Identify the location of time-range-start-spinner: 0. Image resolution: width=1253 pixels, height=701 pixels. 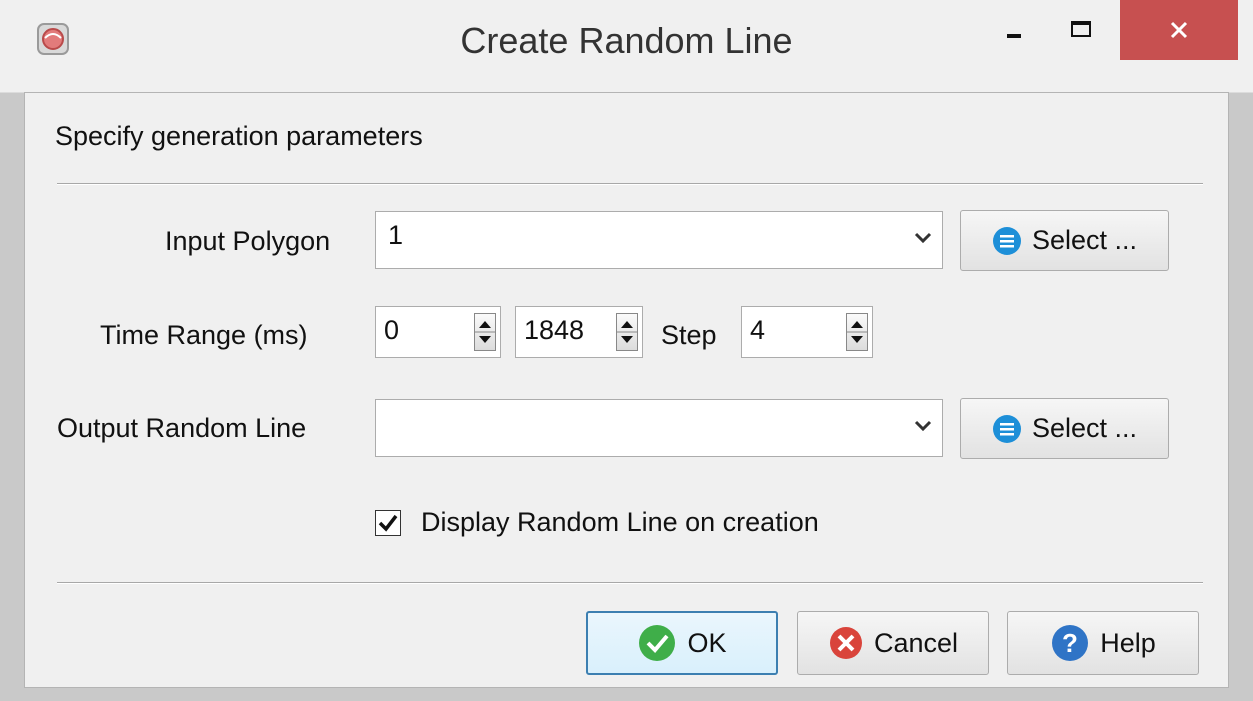
(438, 332).